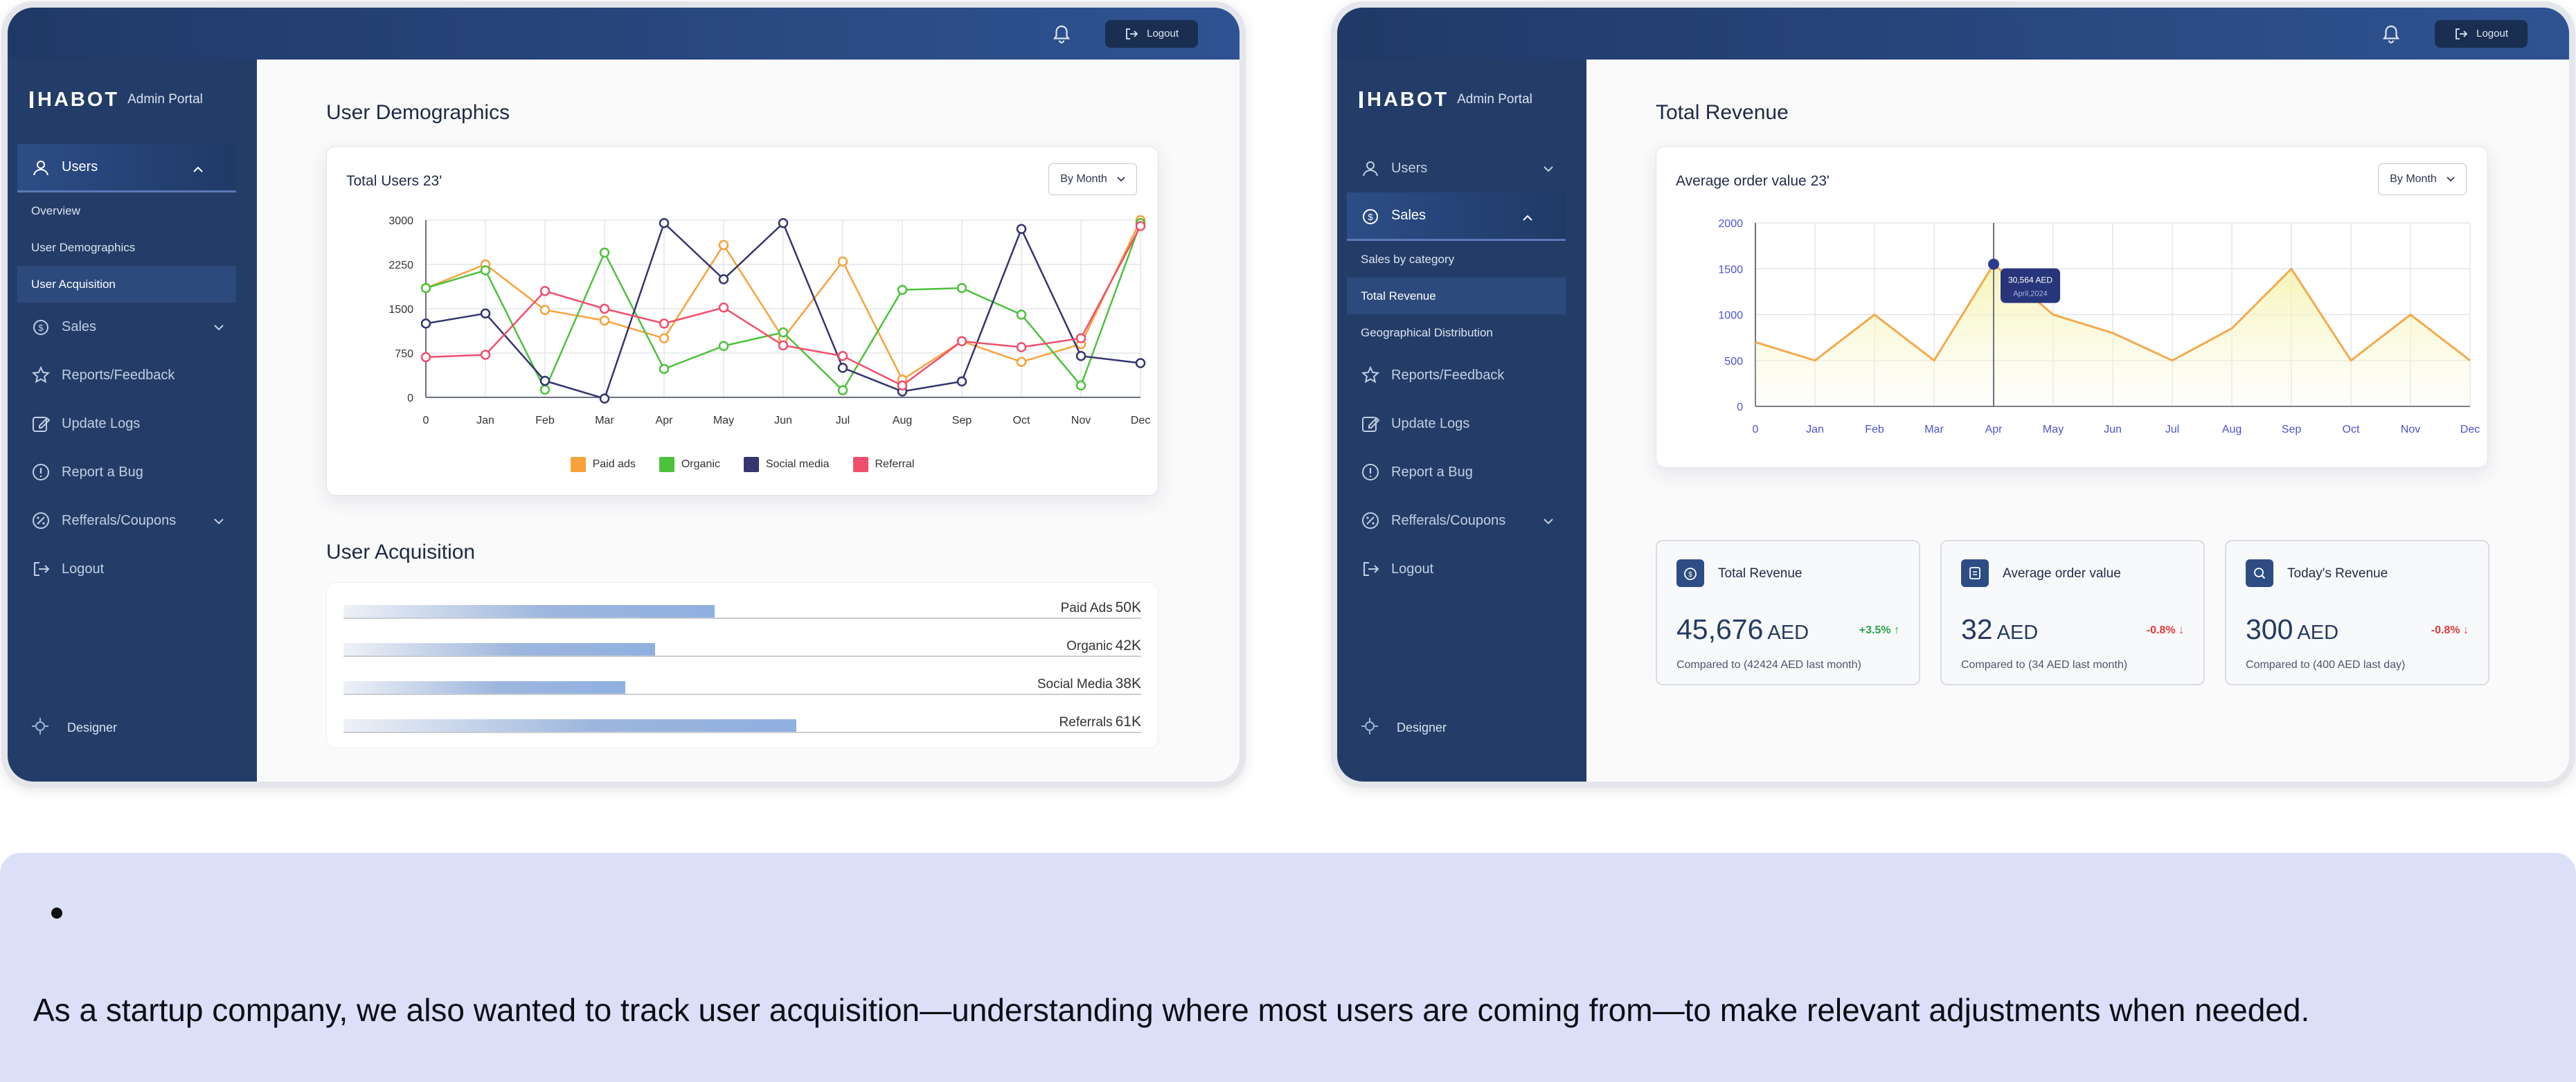 Image resolution: width=2576 pixels, height=1082 pixels. What do you see at coordinates (545, 420) in the screenshot?
I see `x-tick-label: Feb` at bounding box center [545, 420].